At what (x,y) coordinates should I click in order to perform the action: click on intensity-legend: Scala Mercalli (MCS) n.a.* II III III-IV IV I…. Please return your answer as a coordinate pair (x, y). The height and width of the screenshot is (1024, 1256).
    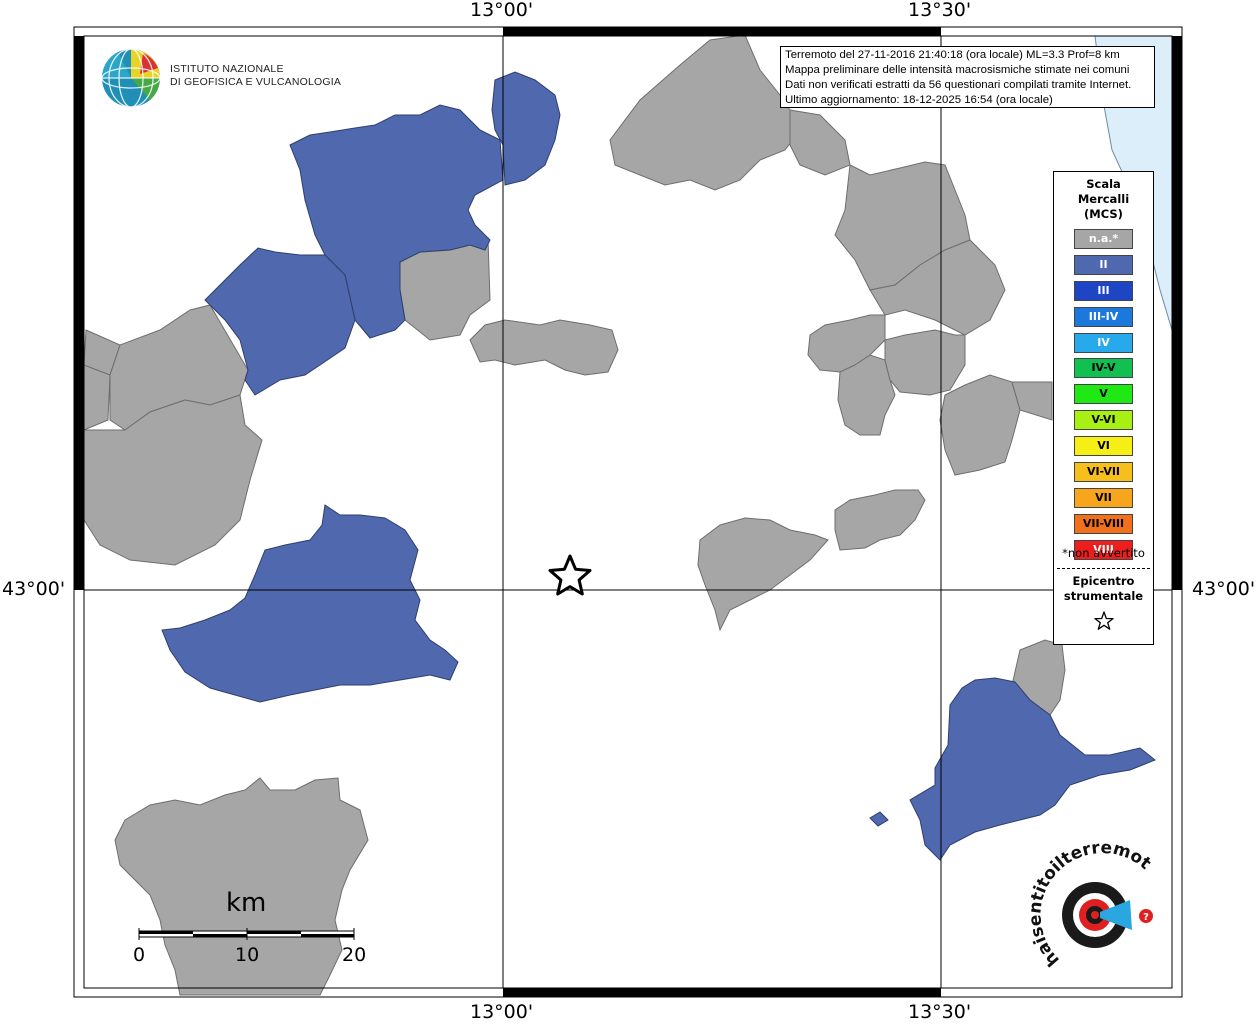
    Looking at the image, I should click on (1103, 408).